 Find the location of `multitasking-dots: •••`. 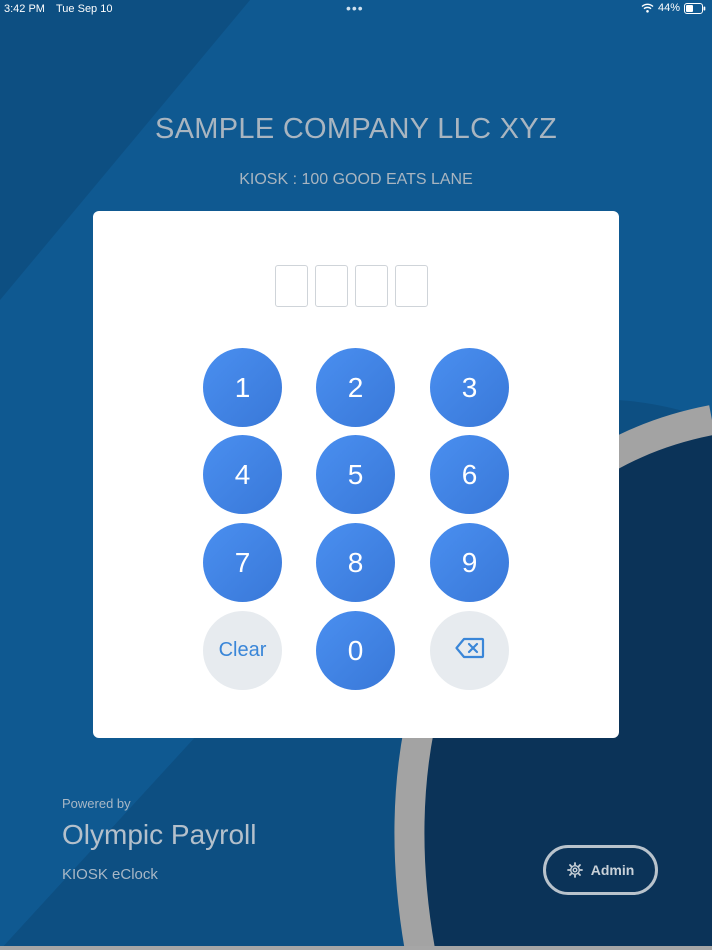

multitasking-dots: ••• is located at coordinates (355, 8).